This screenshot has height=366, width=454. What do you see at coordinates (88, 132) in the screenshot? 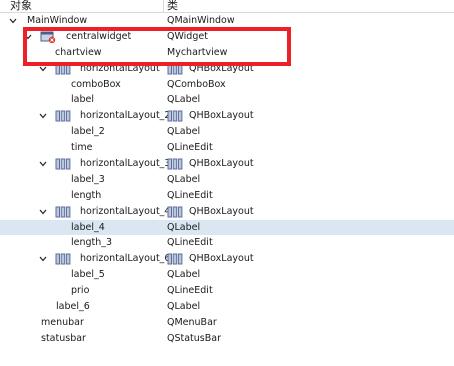
I see `object-name: label_2` at bounding box center [88, 132].